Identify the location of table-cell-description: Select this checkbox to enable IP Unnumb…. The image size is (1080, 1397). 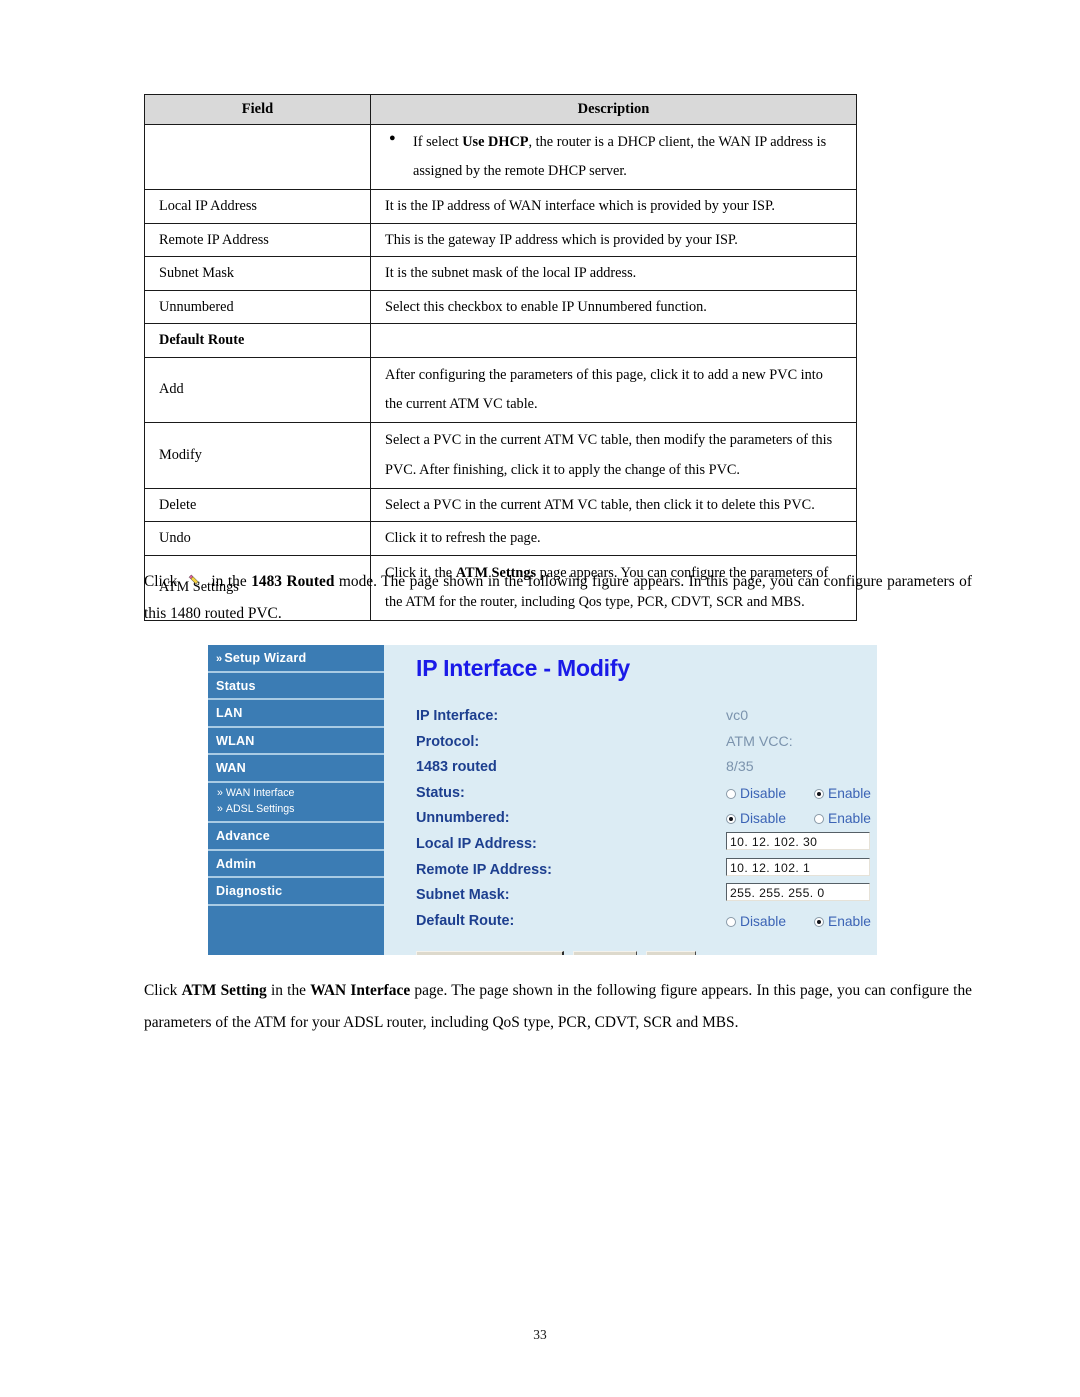
(613, 307).